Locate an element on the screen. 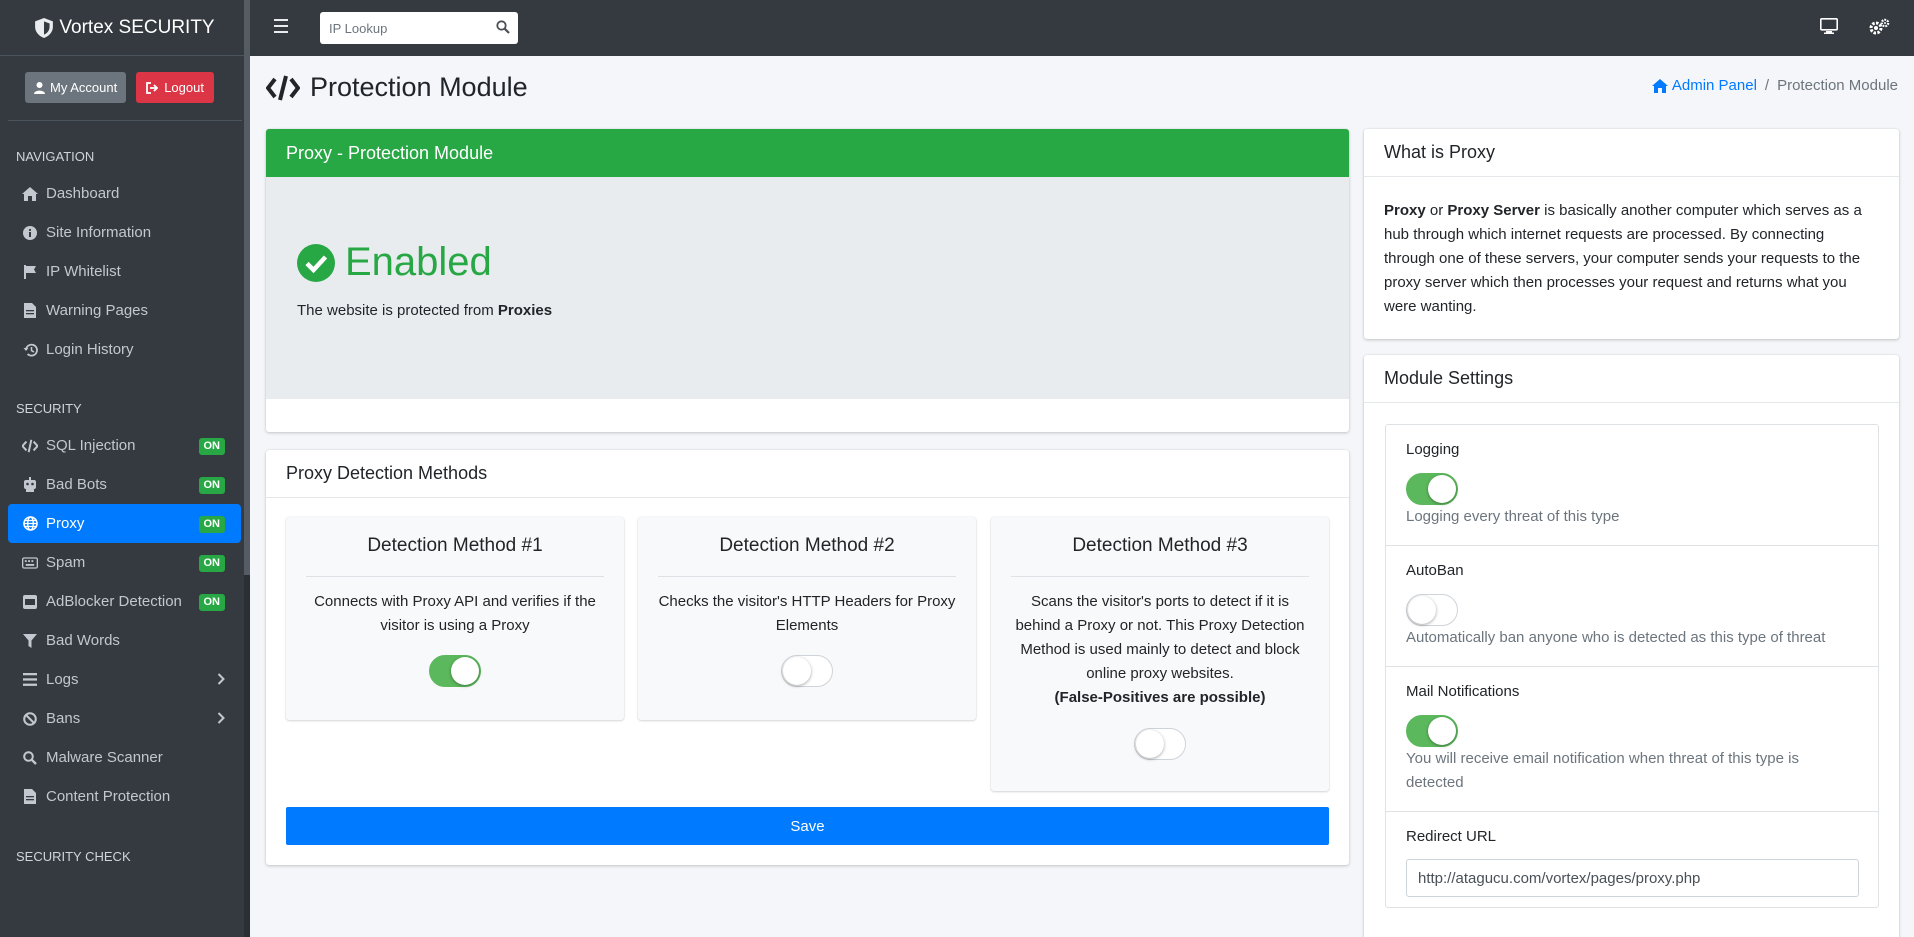 This screenshot has height=937, width=1914. detection-method-1-toggle is located at coordinates (455, 671).